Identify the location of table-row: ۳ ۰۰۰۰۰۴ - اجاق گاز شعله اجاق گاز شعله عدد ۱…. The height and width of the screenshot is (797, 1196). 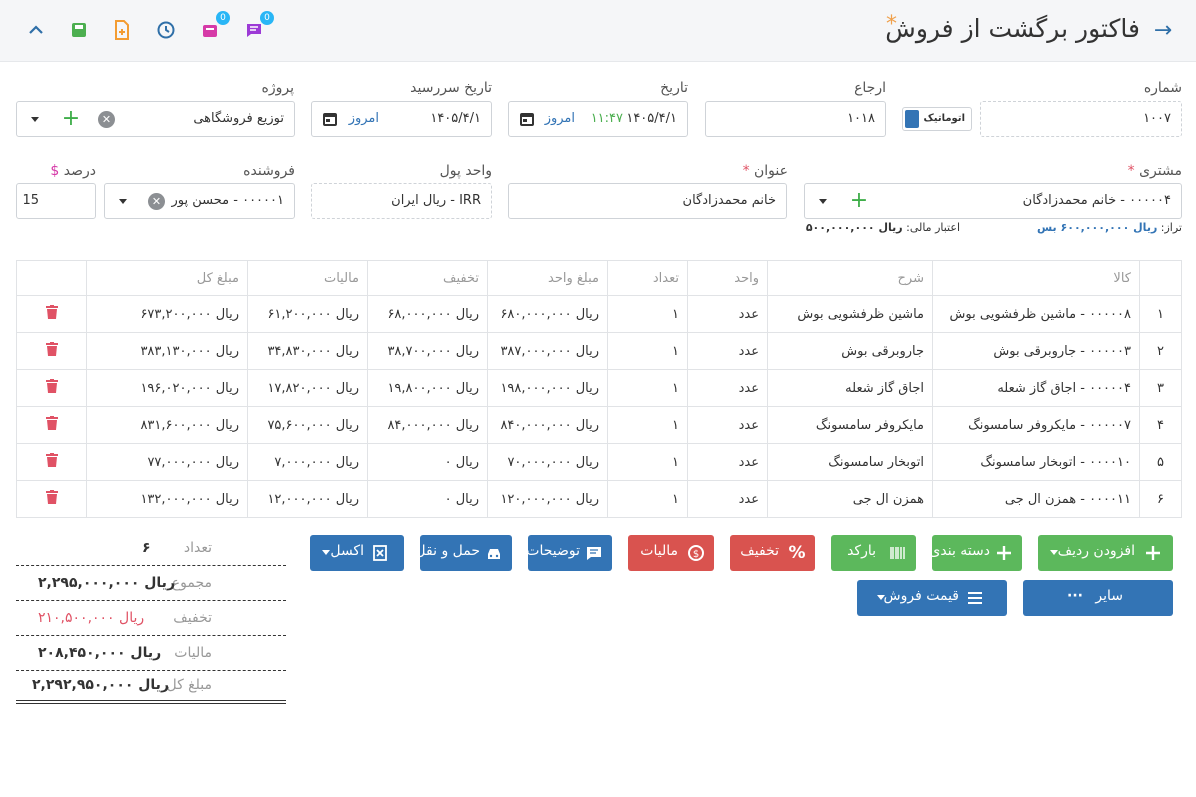
(599, 388).